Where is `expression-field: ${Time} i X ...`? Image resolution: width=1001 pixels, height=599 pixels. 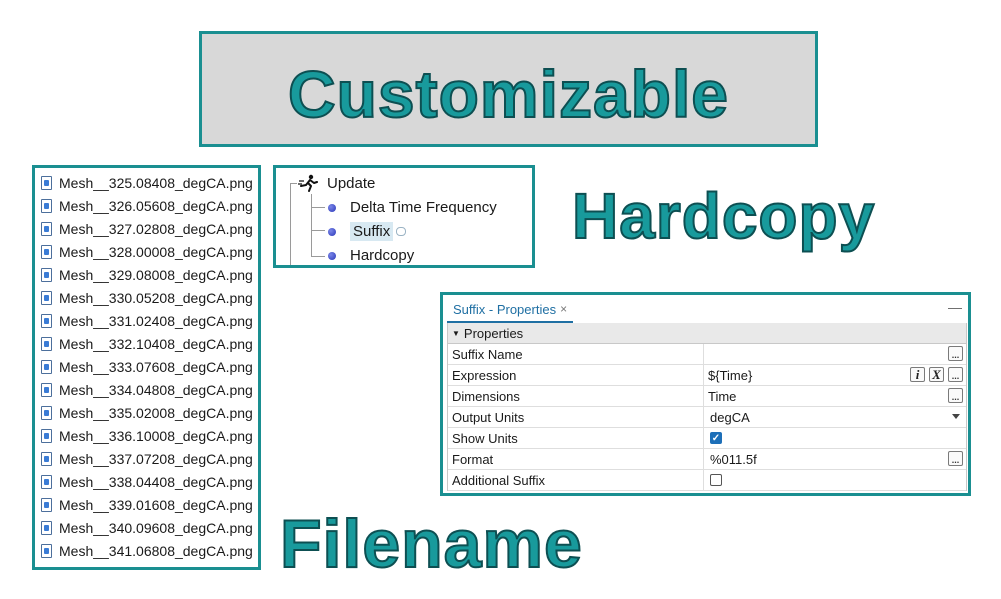 expression-field: ${Time} i X ... is located at coordinates (835, 375).